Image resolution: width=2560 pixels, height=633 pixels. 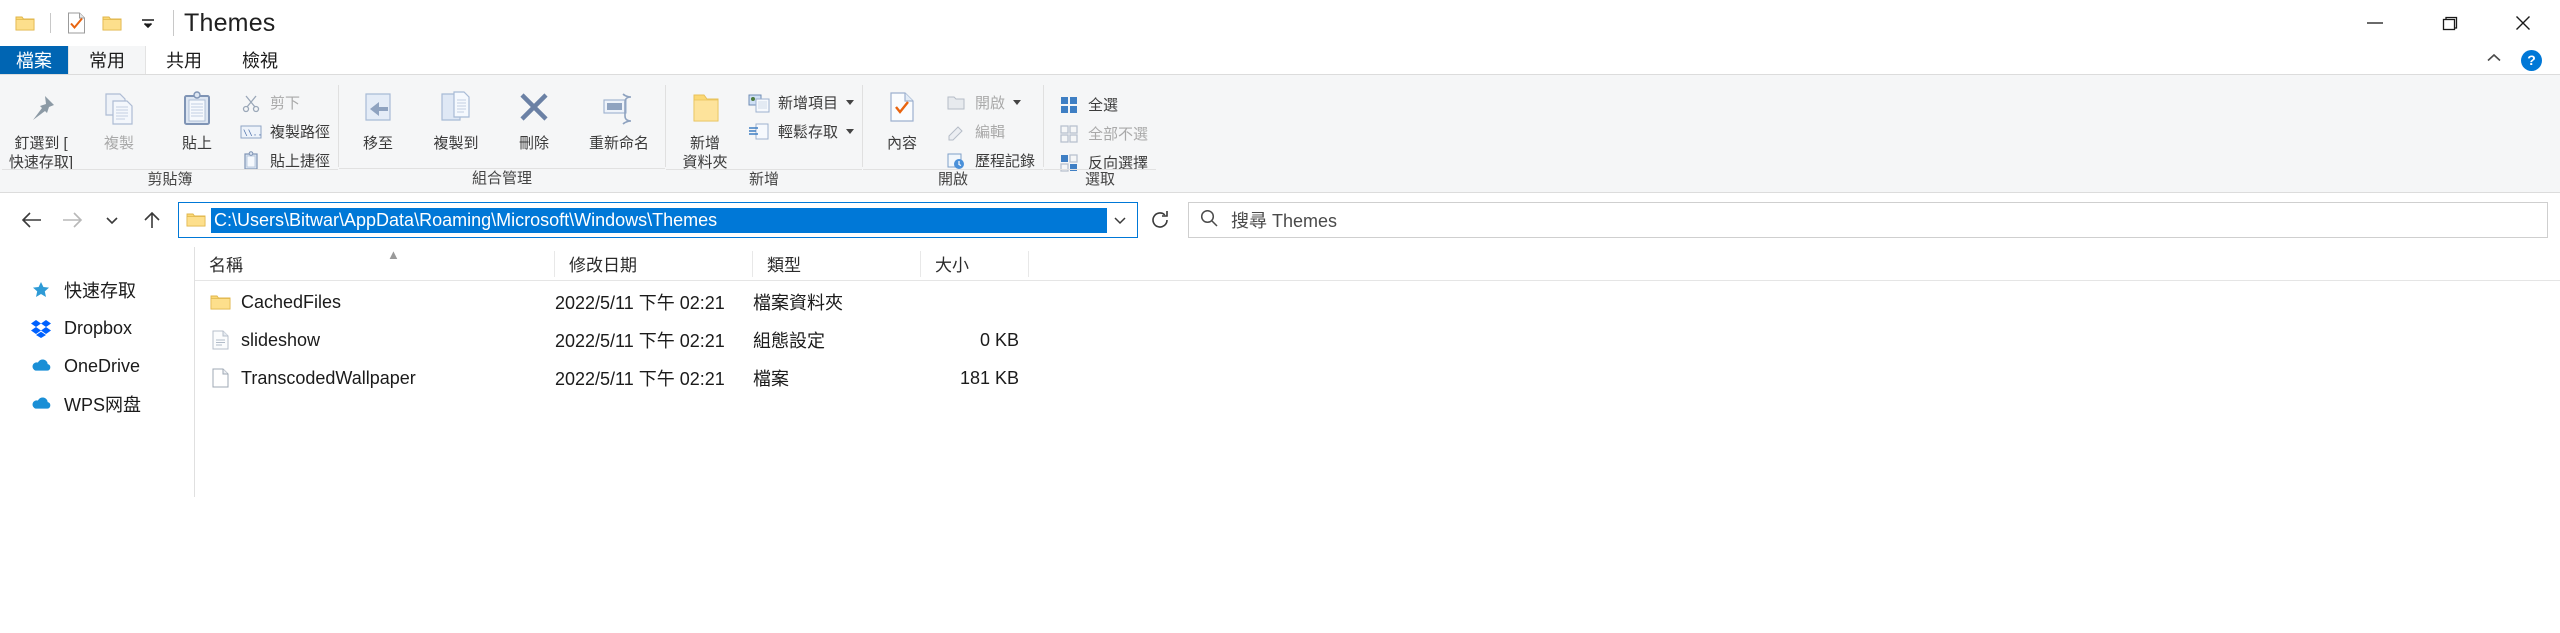 What do you see at coordinates (34, 60) in the screenshot?
I see `tab-file: 檔案` at bounding box center [34, 60].